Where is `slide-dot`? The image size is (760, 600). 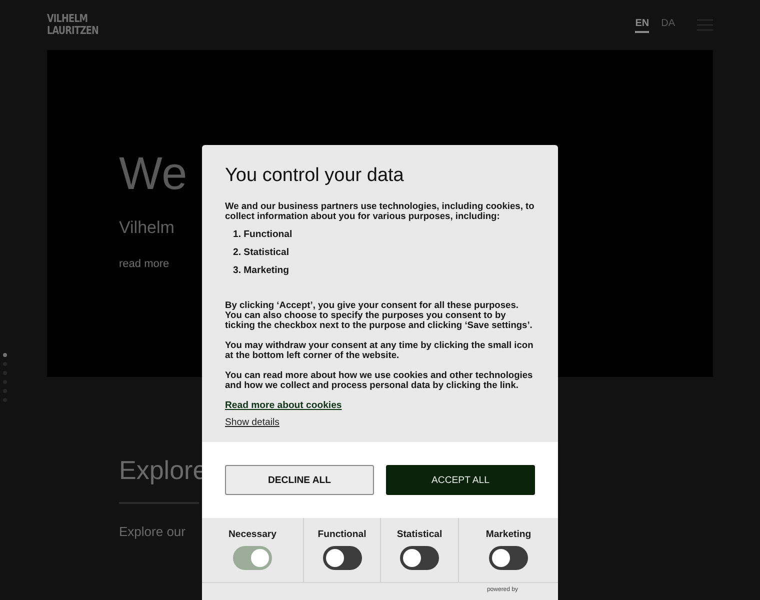 slide-dot is located at coordinates (5, 355).